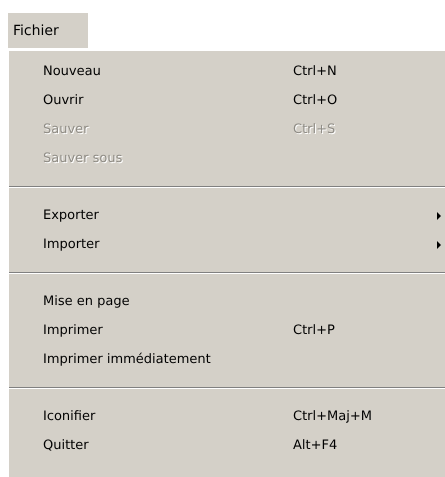  I want to click on menu-item: Mise en page, so click(227, 301).